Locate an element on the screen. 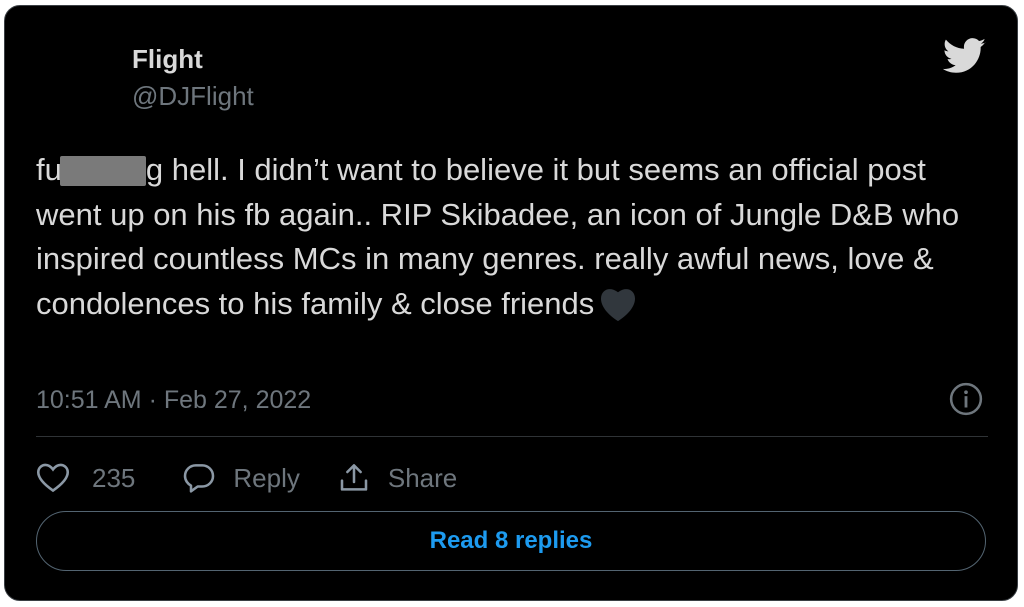  divider is located at coordinates (512, 436).